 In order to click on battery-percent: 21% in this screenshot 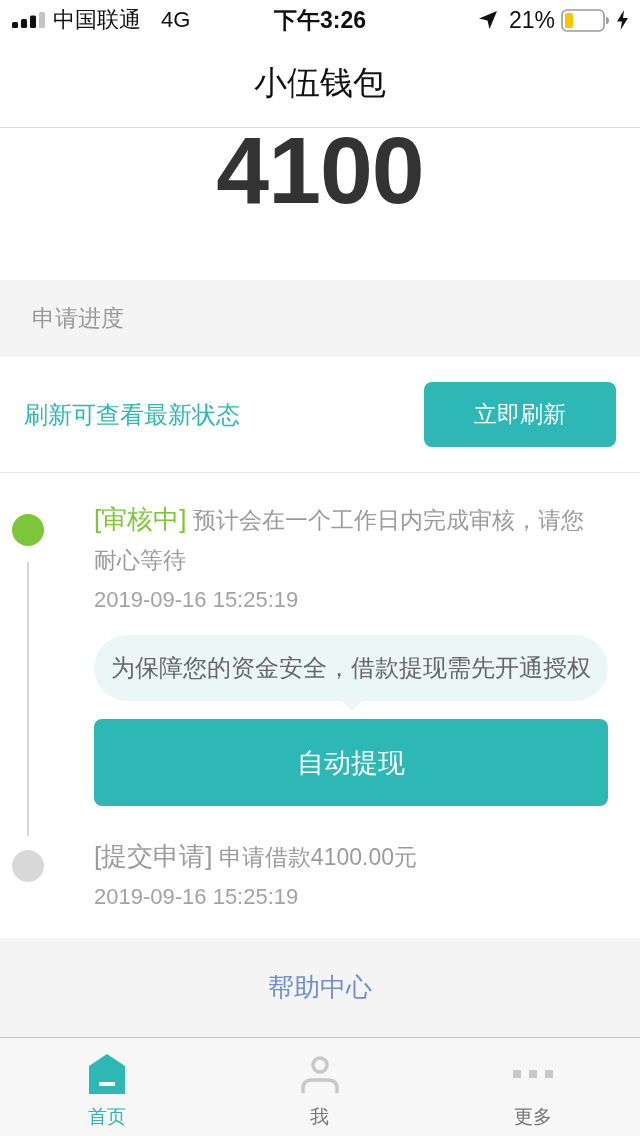, I will do `click(531, 20)`.